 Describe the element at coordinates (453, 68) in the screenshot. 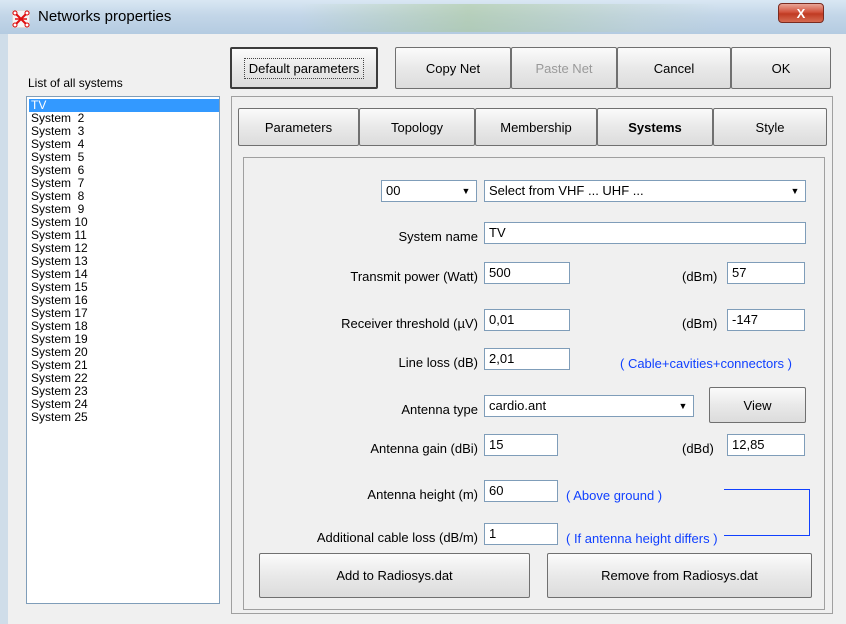

I see `copy-net-button: Copy Net` at that location.